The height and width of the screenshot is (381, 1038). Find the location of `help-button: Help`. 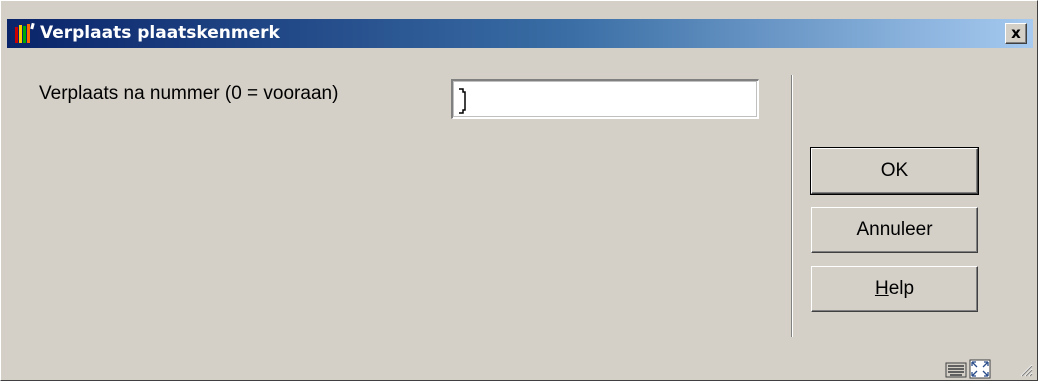

help-button: Help is located at coordinates (894, 289).